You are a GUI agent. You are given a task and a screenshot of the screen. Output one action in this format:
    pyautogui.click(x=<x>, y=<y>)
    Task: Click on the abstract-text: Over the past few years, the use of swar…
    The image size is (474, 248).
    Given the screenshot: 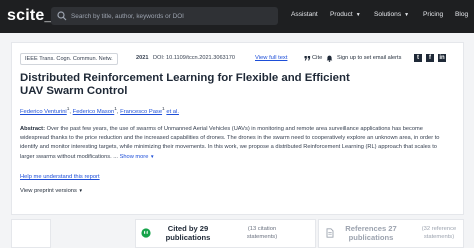 What is the action you would take?
    pyautogui.click(x=230, y=143)
    